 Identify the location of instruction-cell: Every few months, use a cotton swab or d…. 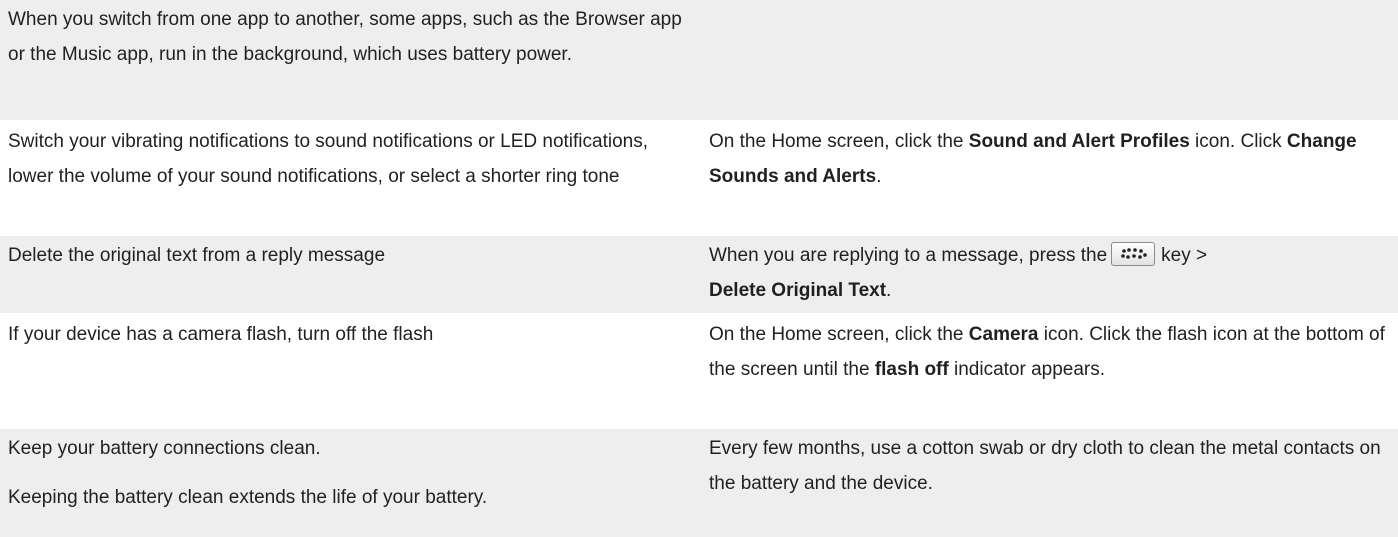
(1048, 483).